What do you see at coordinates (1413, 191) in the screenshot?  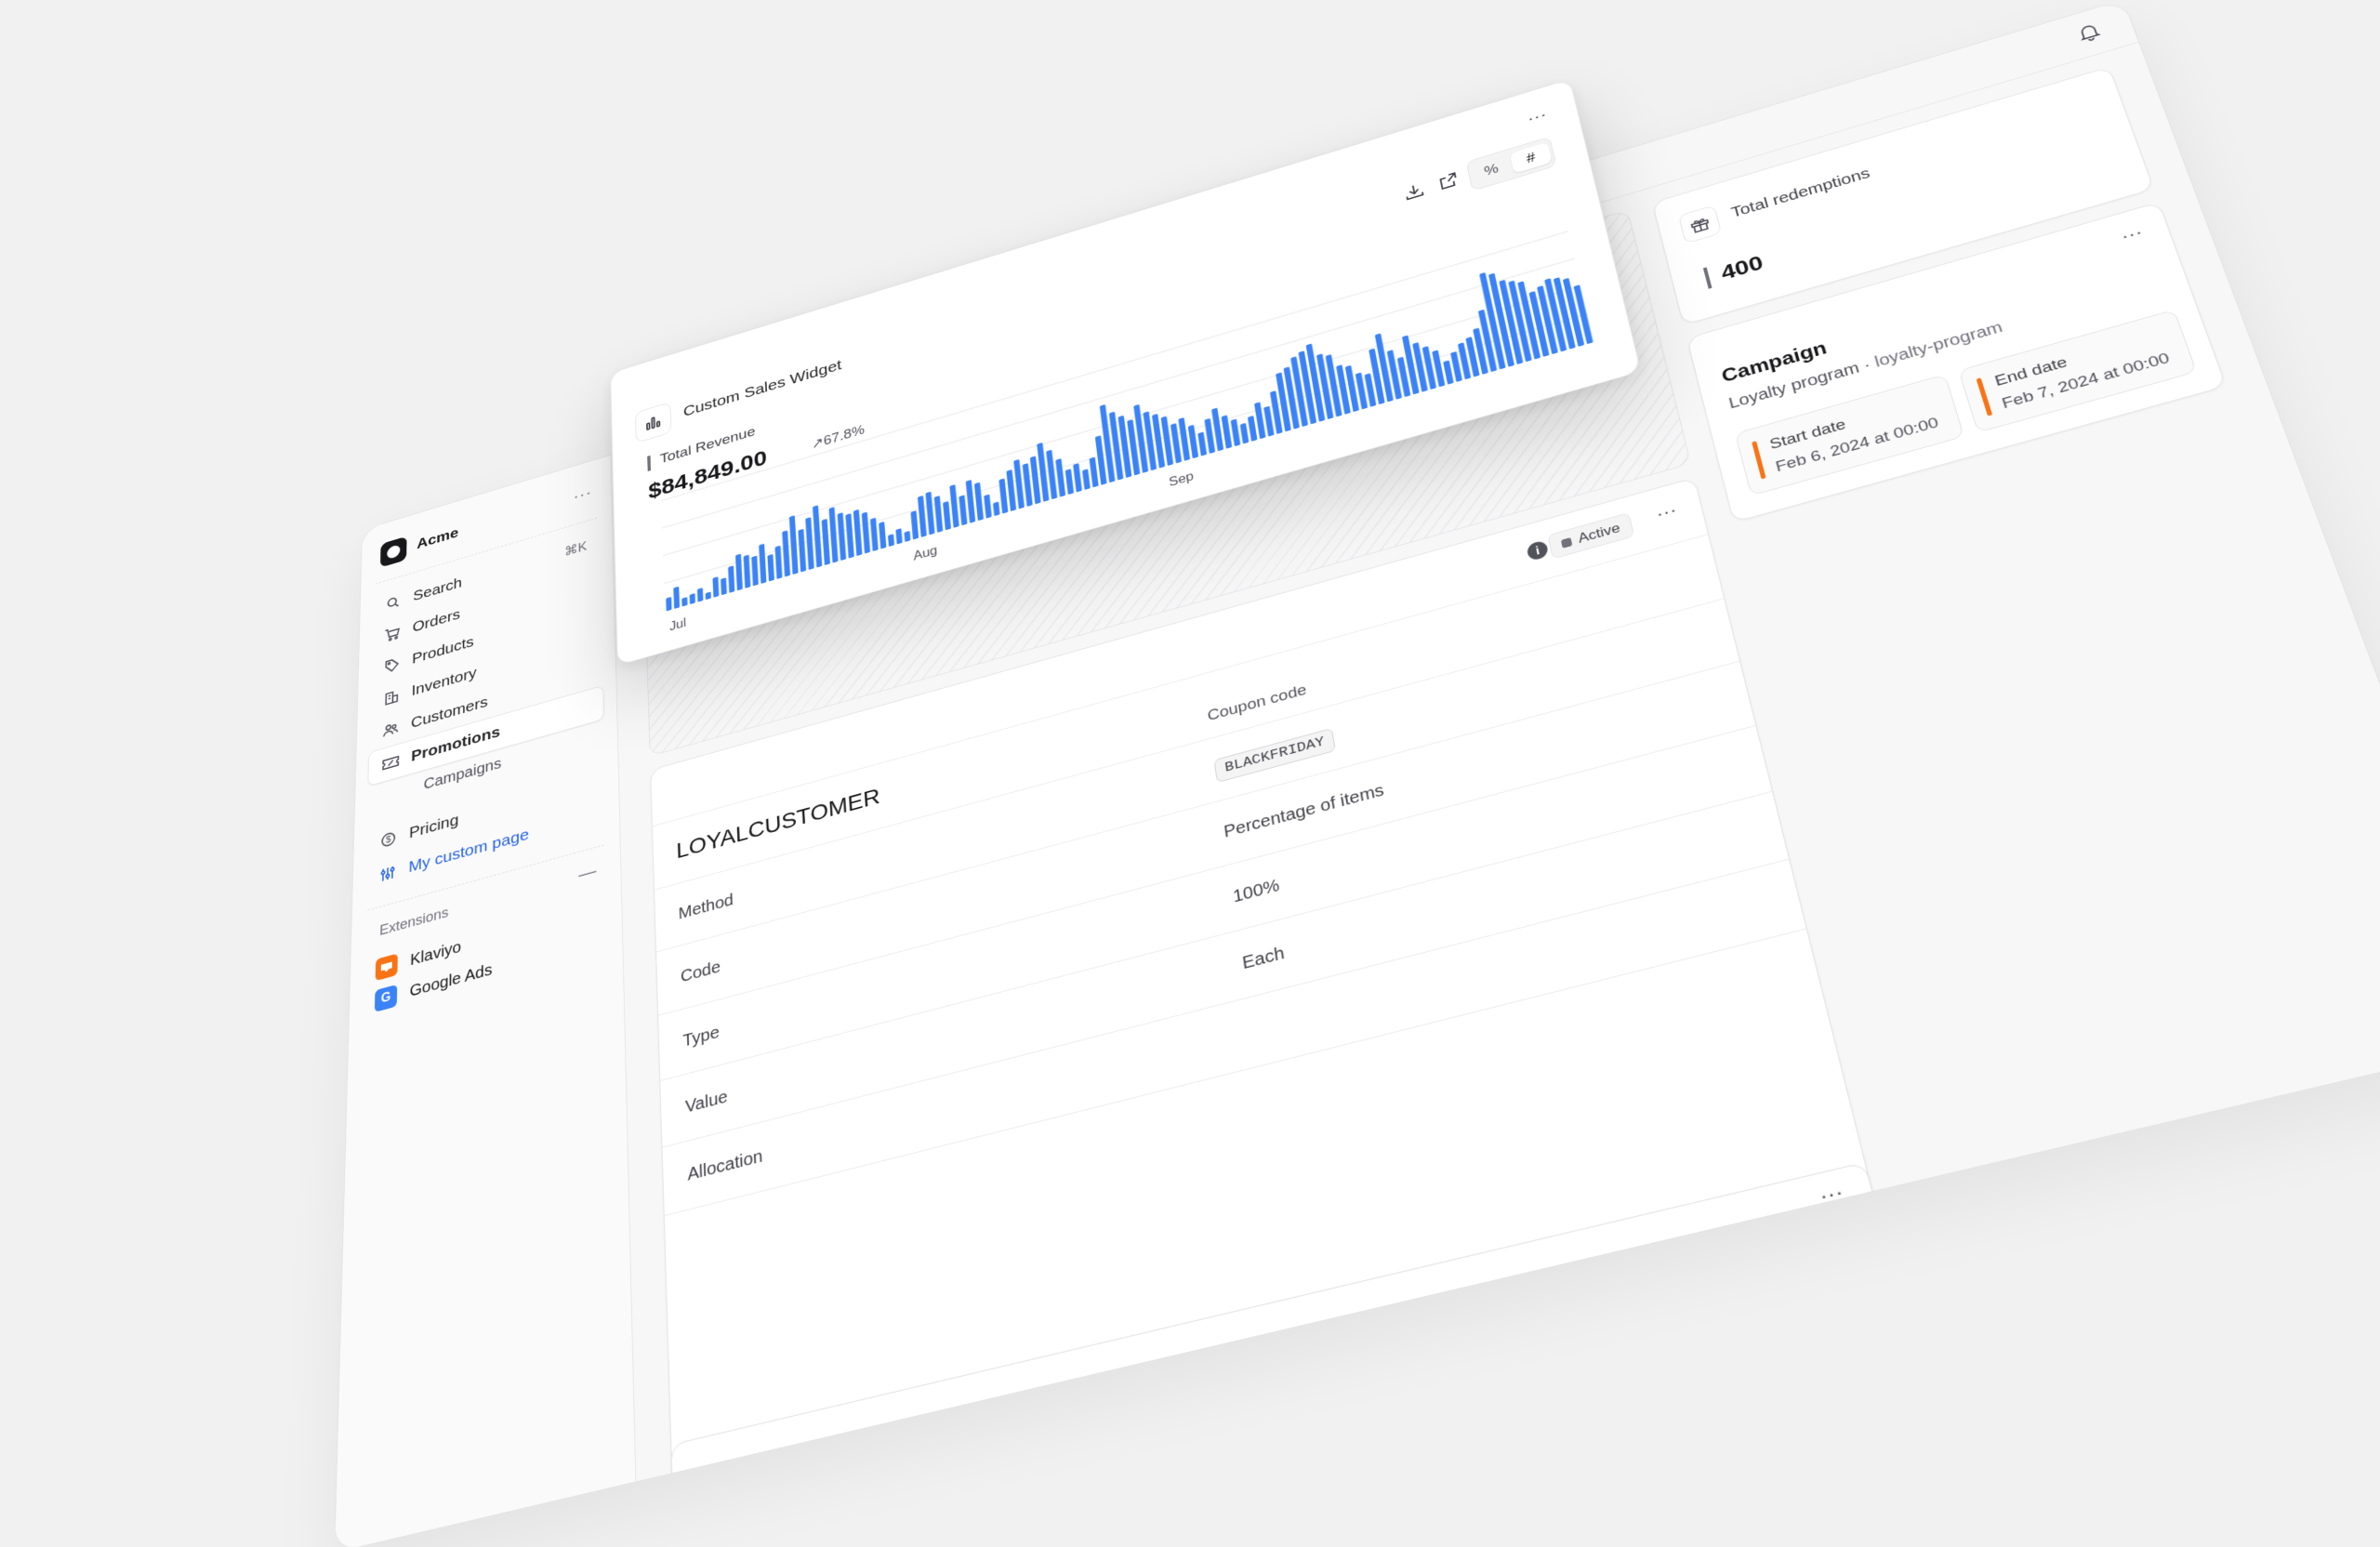 I see `download-icon` at bounding box center [1413, 191].